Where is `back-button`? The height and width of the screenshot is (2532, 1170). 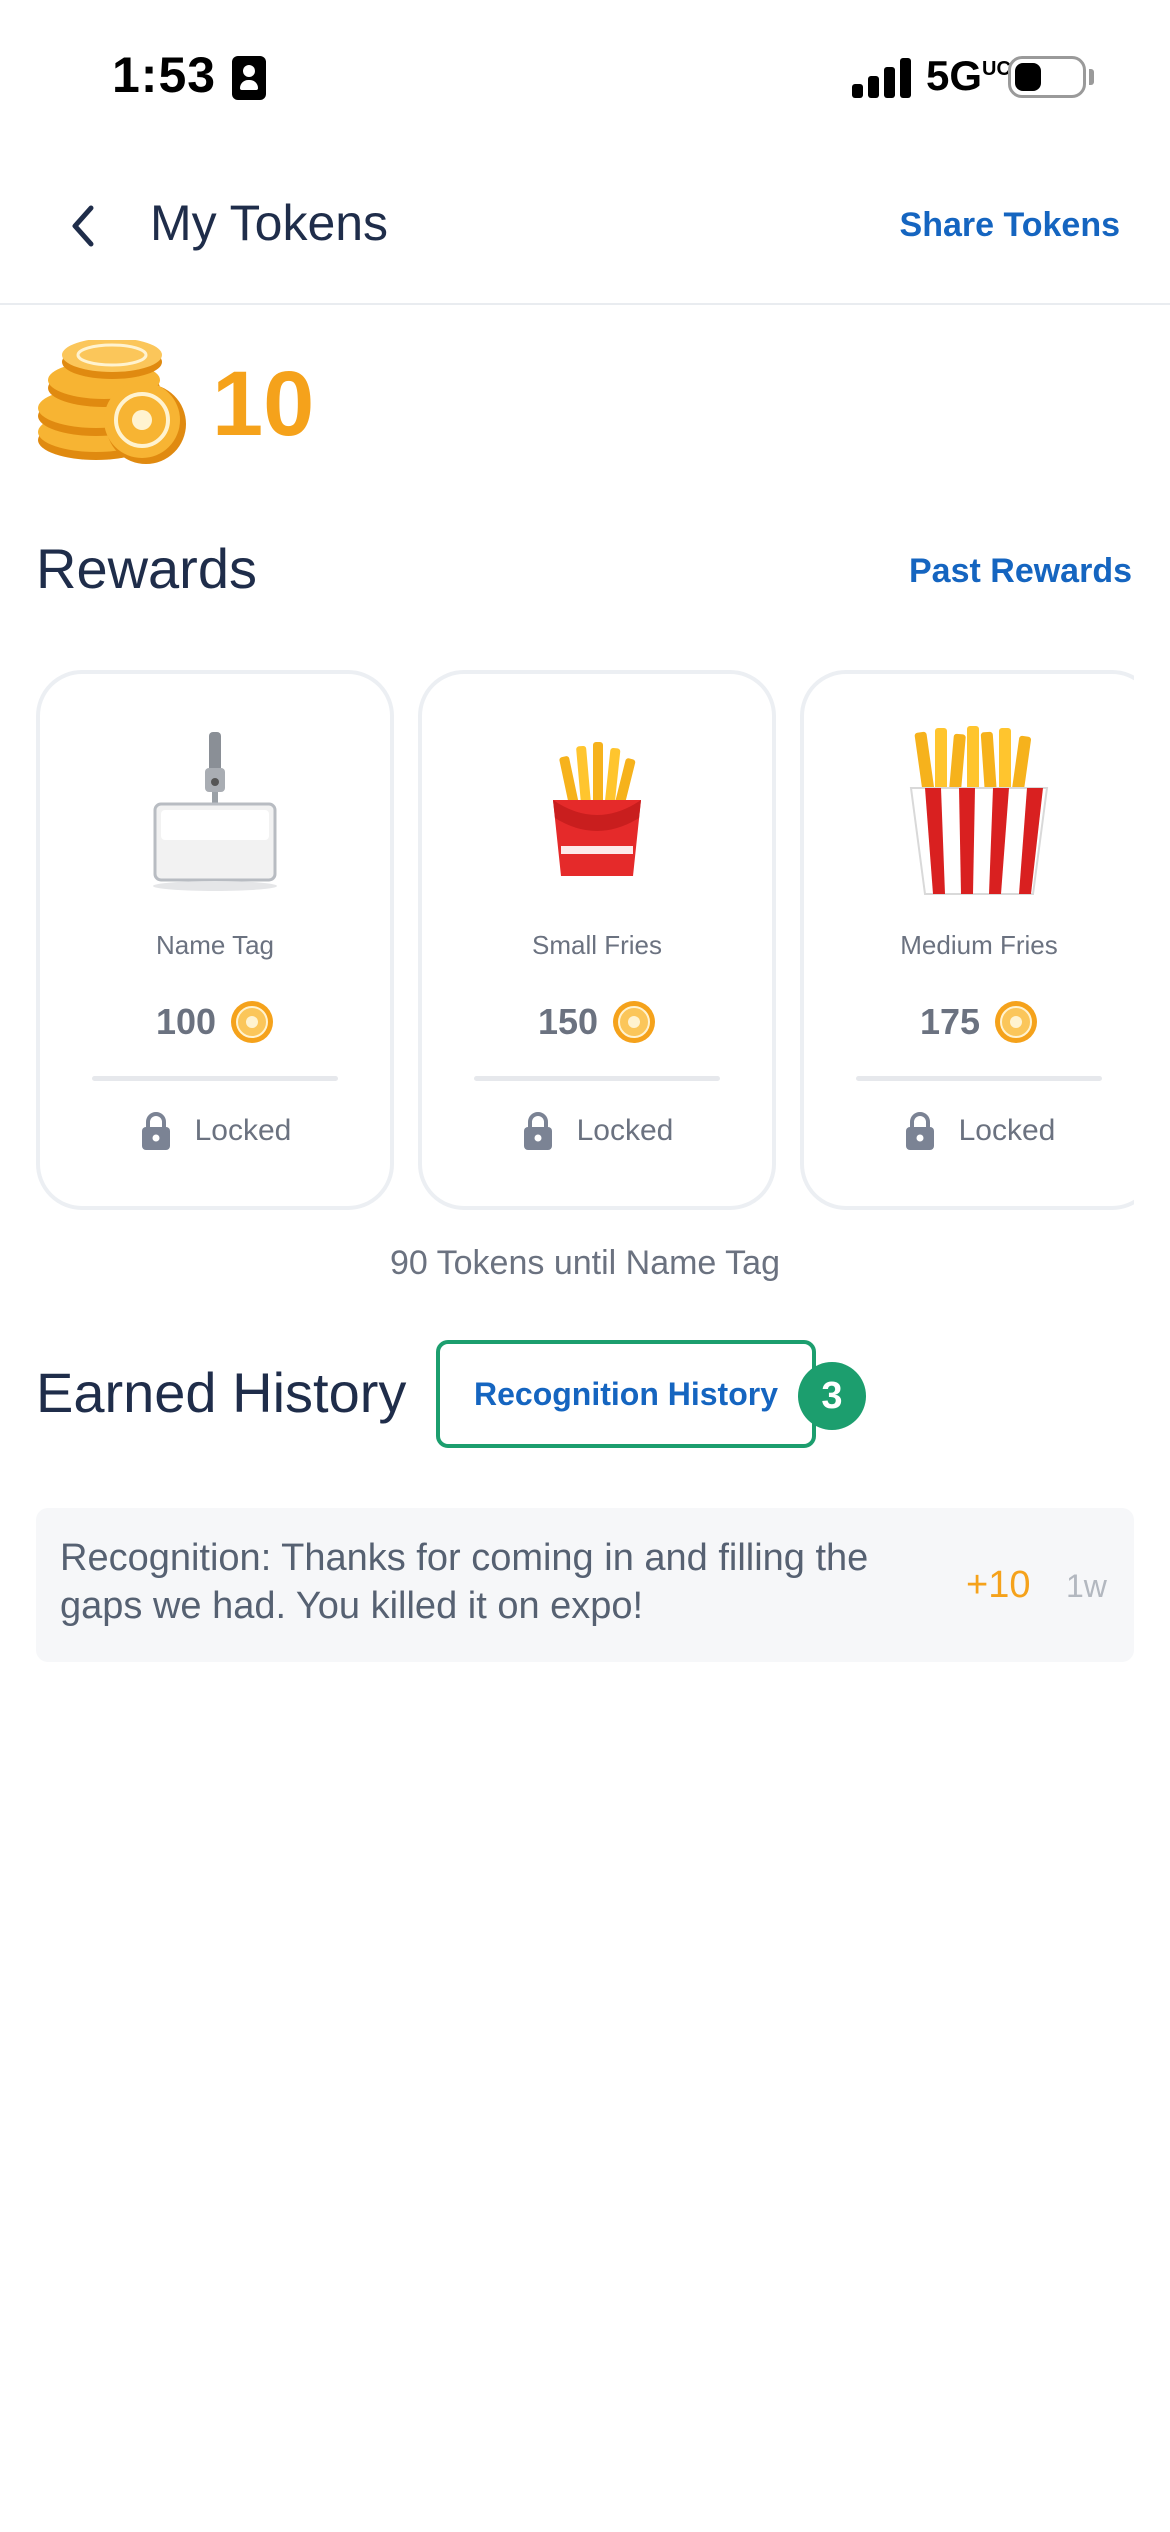
back-button is located at coordinates (83, 226).